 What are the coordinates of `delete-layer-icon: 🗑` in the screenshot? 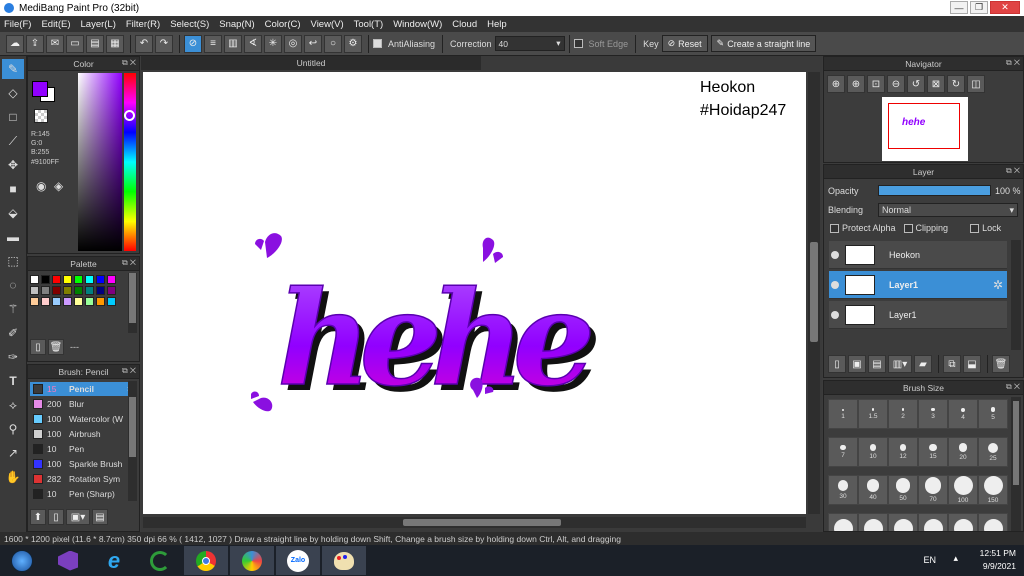 It's located at (1001, 364).